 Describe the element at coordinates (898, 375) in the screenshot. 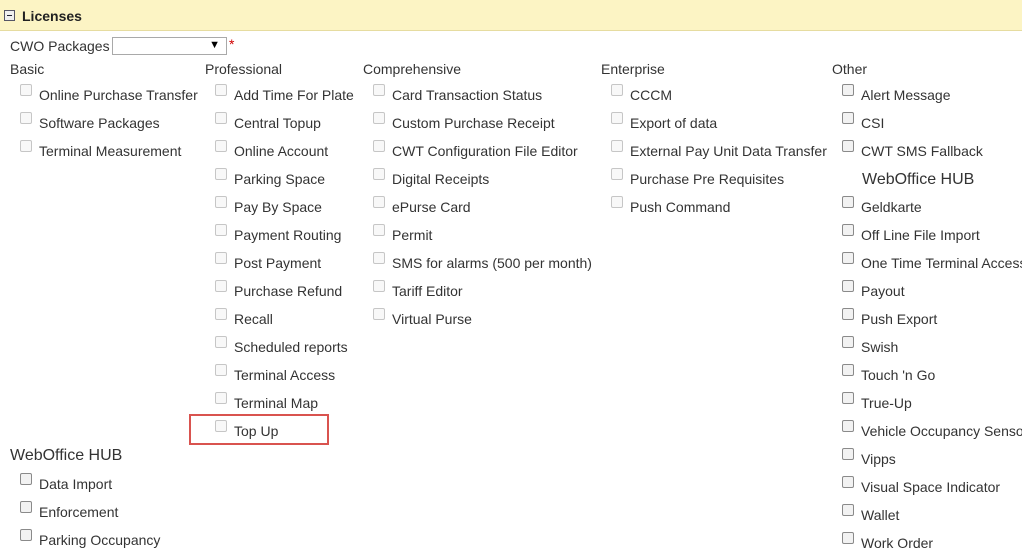

I see `license-label: Touch 'n Go` at that location.